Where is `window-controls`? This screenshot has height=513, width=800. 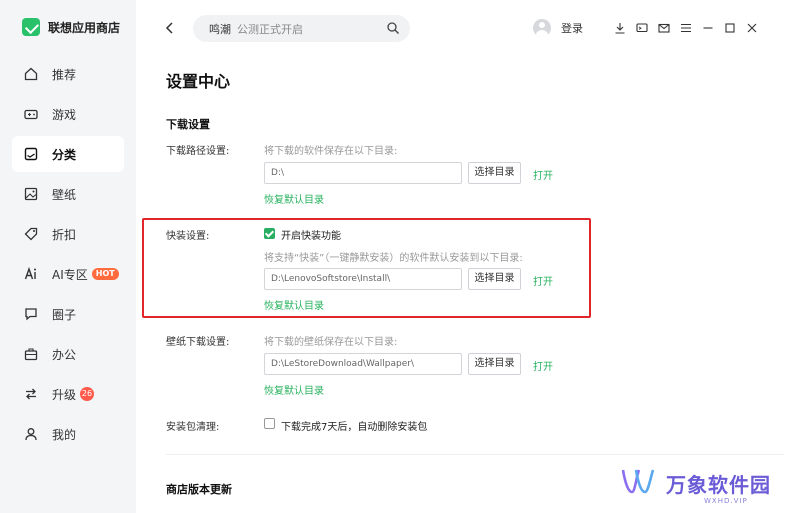
window-controls is located at coordinates (686, 28).